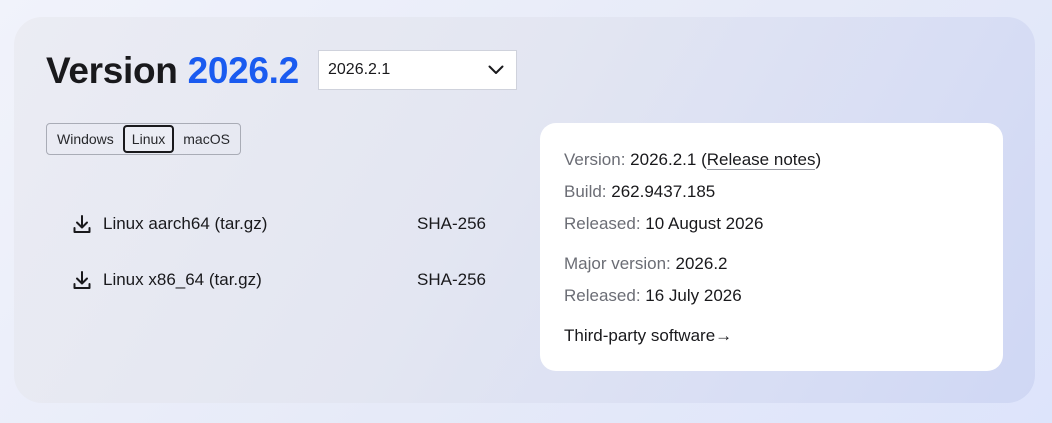 This screenshot has width=1052, height=423. I want to click on third-party-line: Third-party software→, so click(648, 336).